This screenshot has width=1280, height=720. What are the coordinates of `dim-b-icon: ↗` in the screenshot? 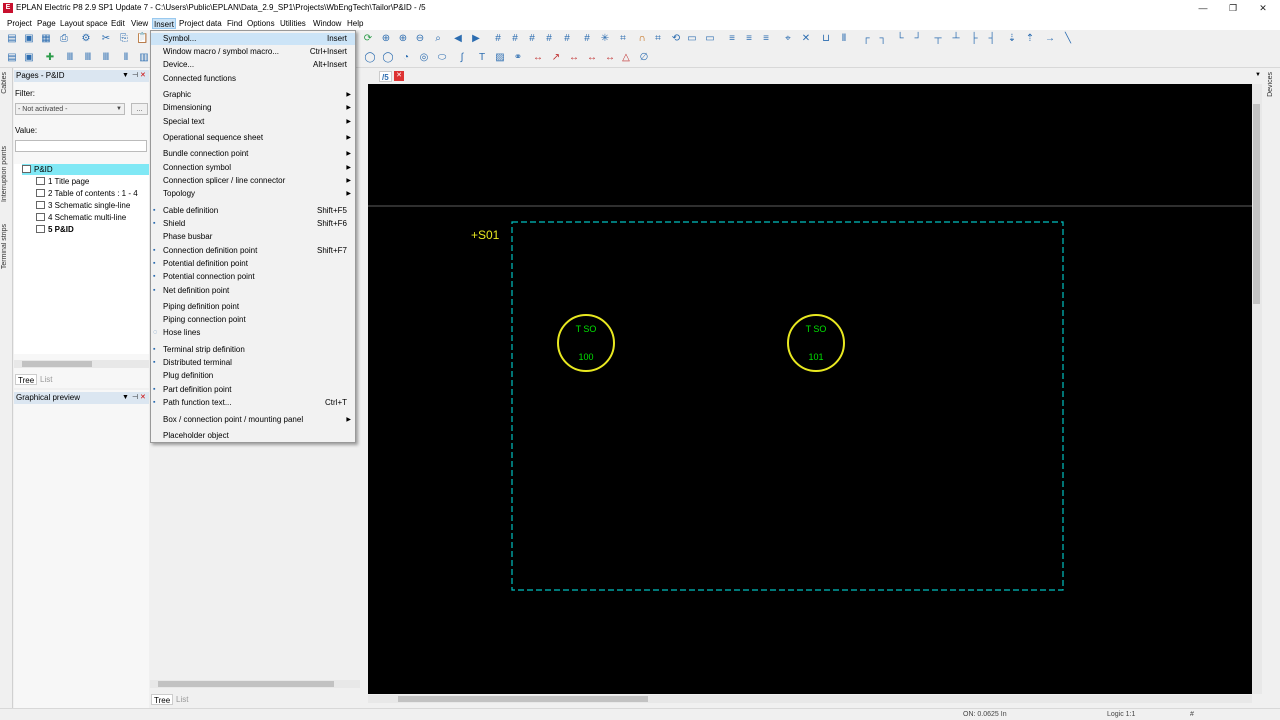 It's located at (556, 58).